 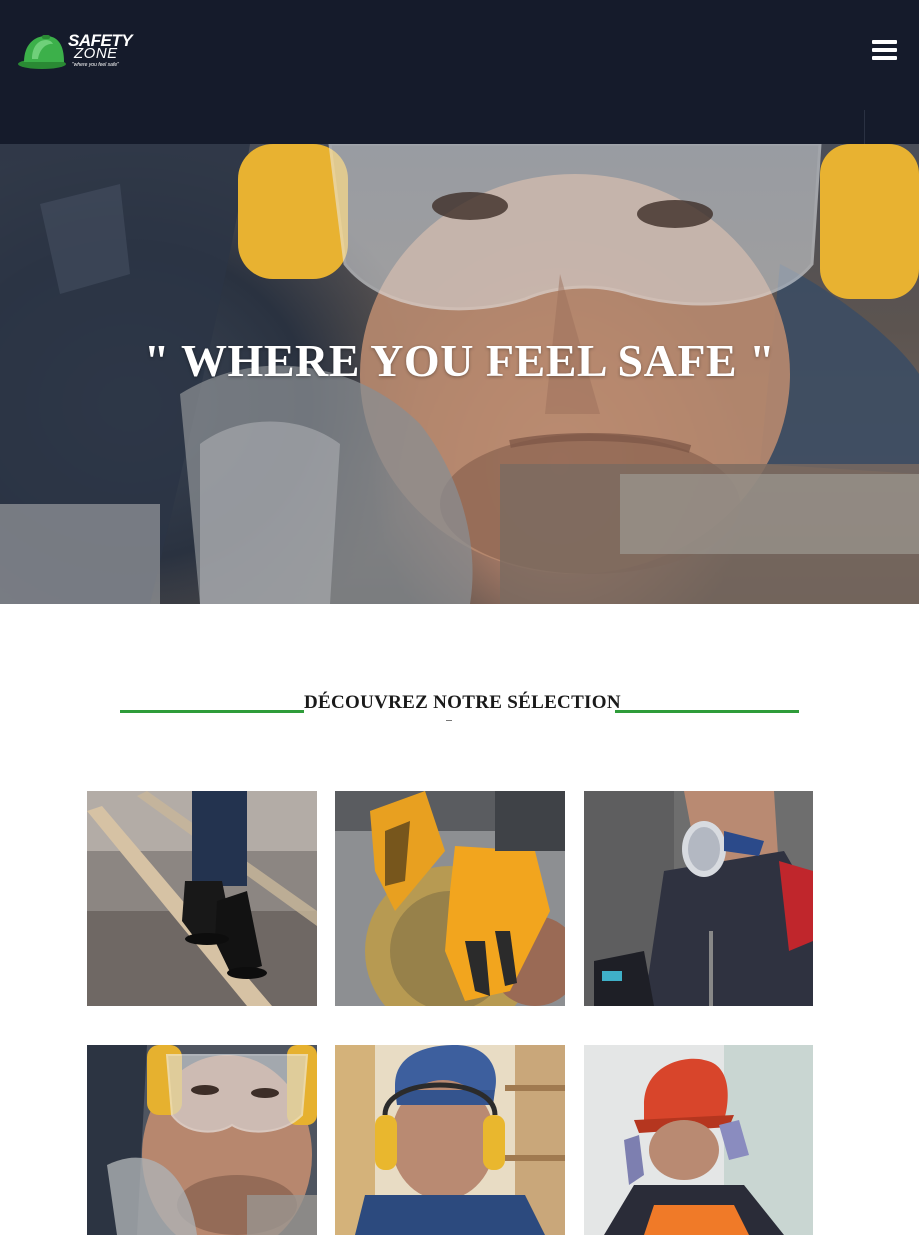 I want to click on product-card-ear-protection, so click(x=450, y=1140).